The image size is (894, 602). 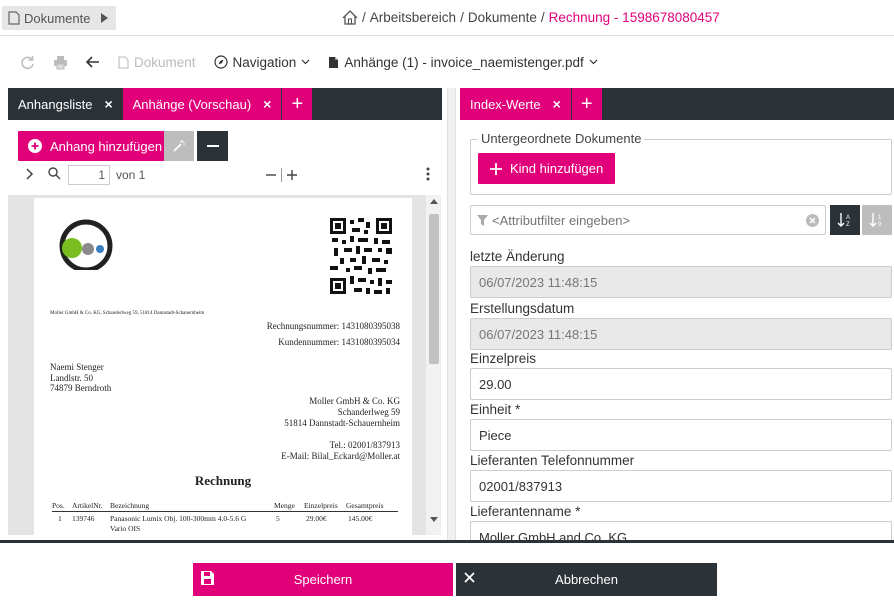 I want to click on sidebar-toggle-chevron-icon, so click(x=30, y=174).